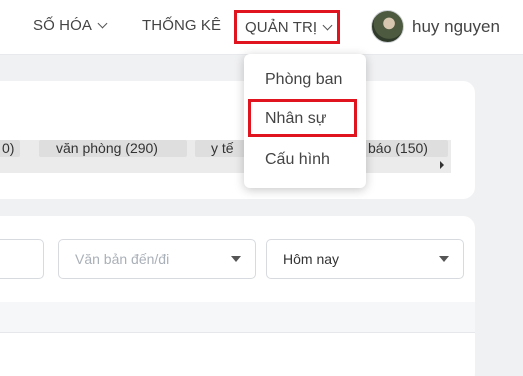  What do you see at coordinates (303, 80) in the screenshot?
I see `menu-item-phong-ban: Phòng ban` at bounding box center [303, 80].